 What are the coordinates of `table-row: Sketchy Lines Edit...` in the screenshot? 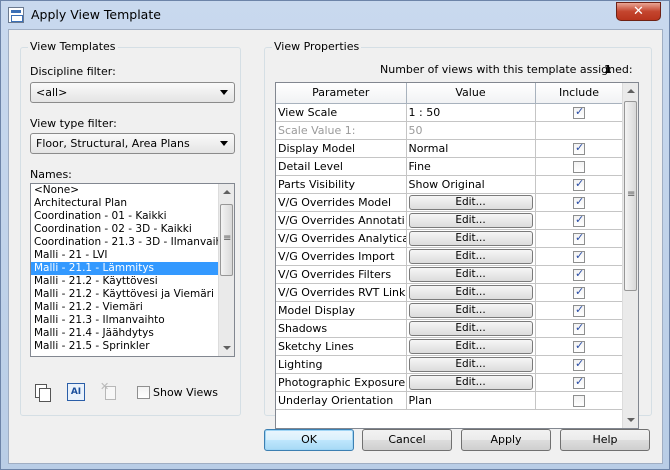 It's located at (450, 346).